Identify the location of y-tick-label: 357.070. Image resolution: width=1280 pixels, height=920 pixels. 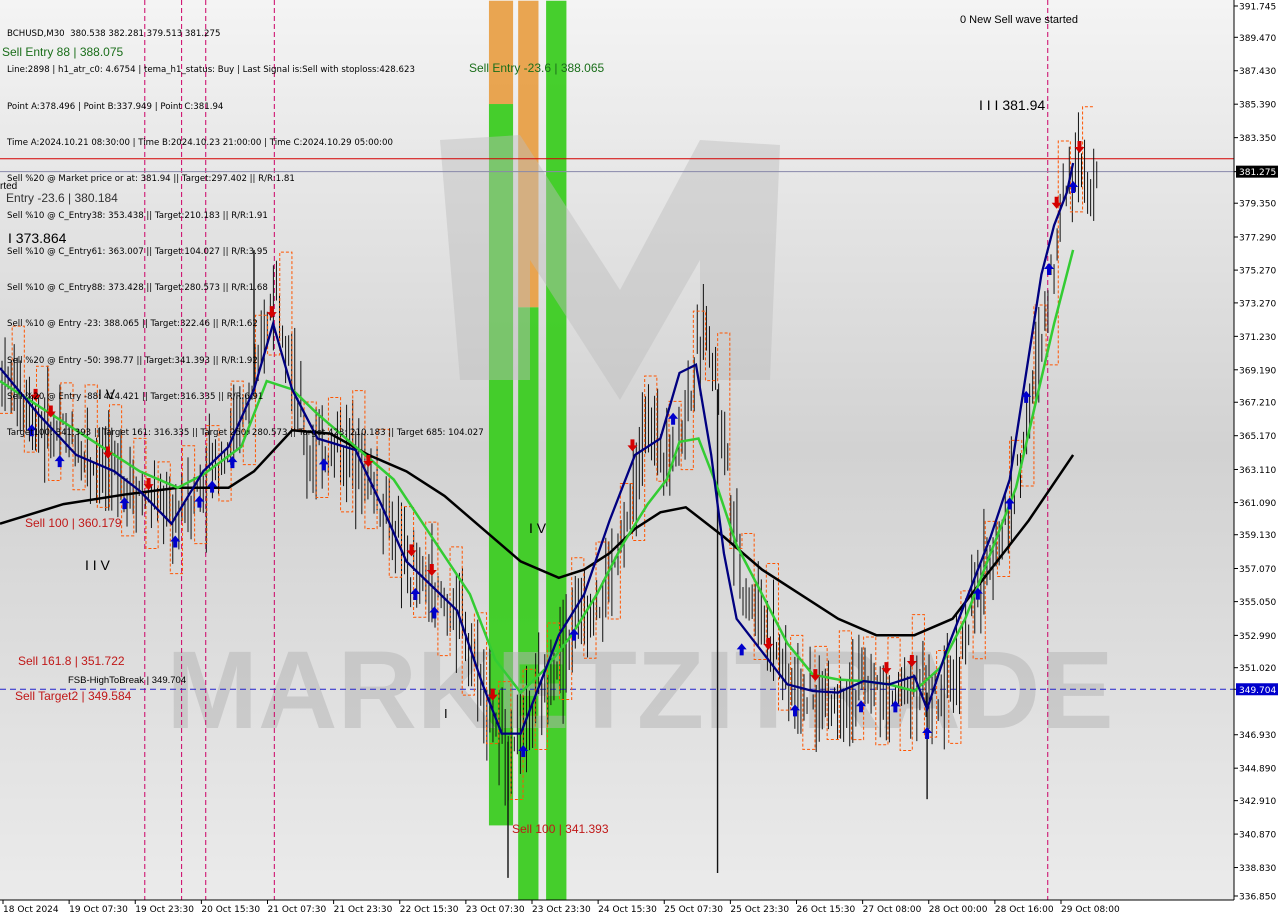
(1257, 570).